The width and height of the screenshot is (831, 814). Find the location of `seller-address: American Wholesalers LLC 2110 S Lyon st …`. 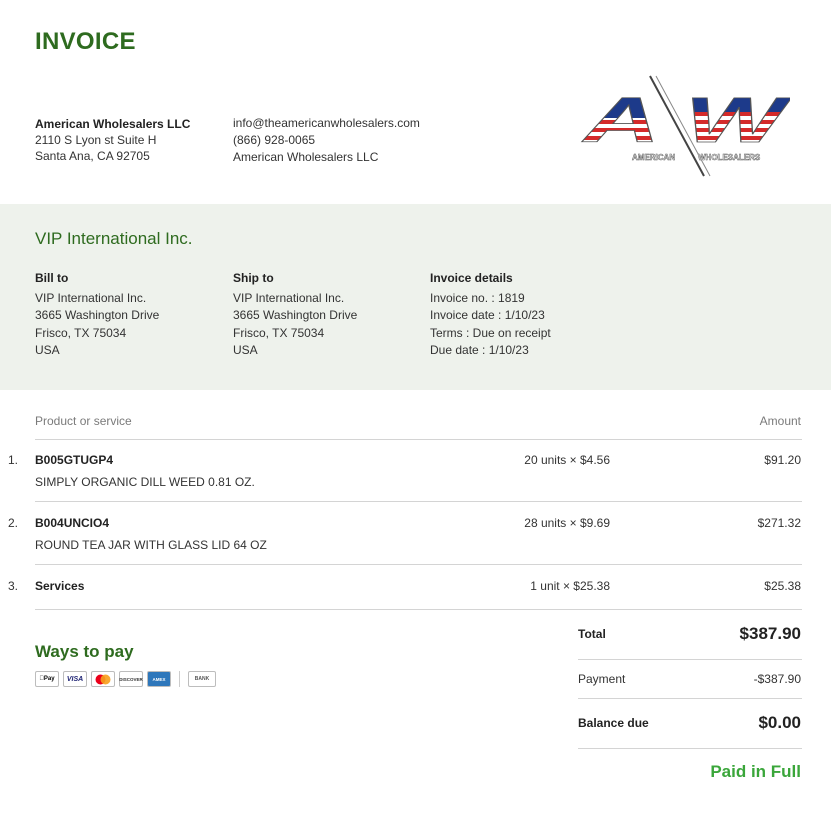

seller-address: American Wholesalers LLC 2110 S Lyon st … is located at coordinates (112, 140).